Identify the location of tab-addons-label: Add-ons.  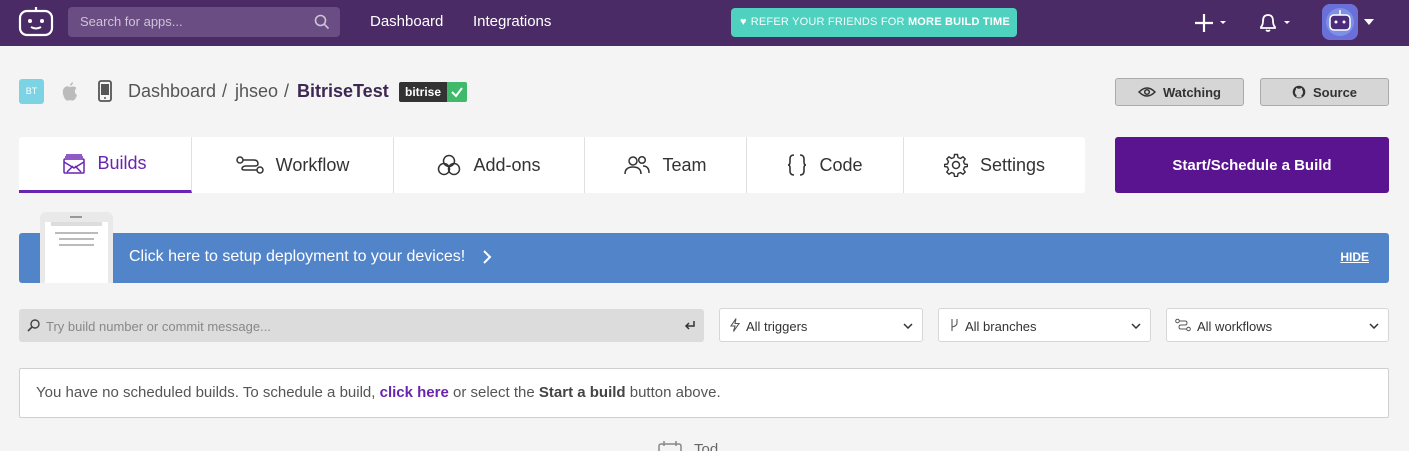
(507, 164).